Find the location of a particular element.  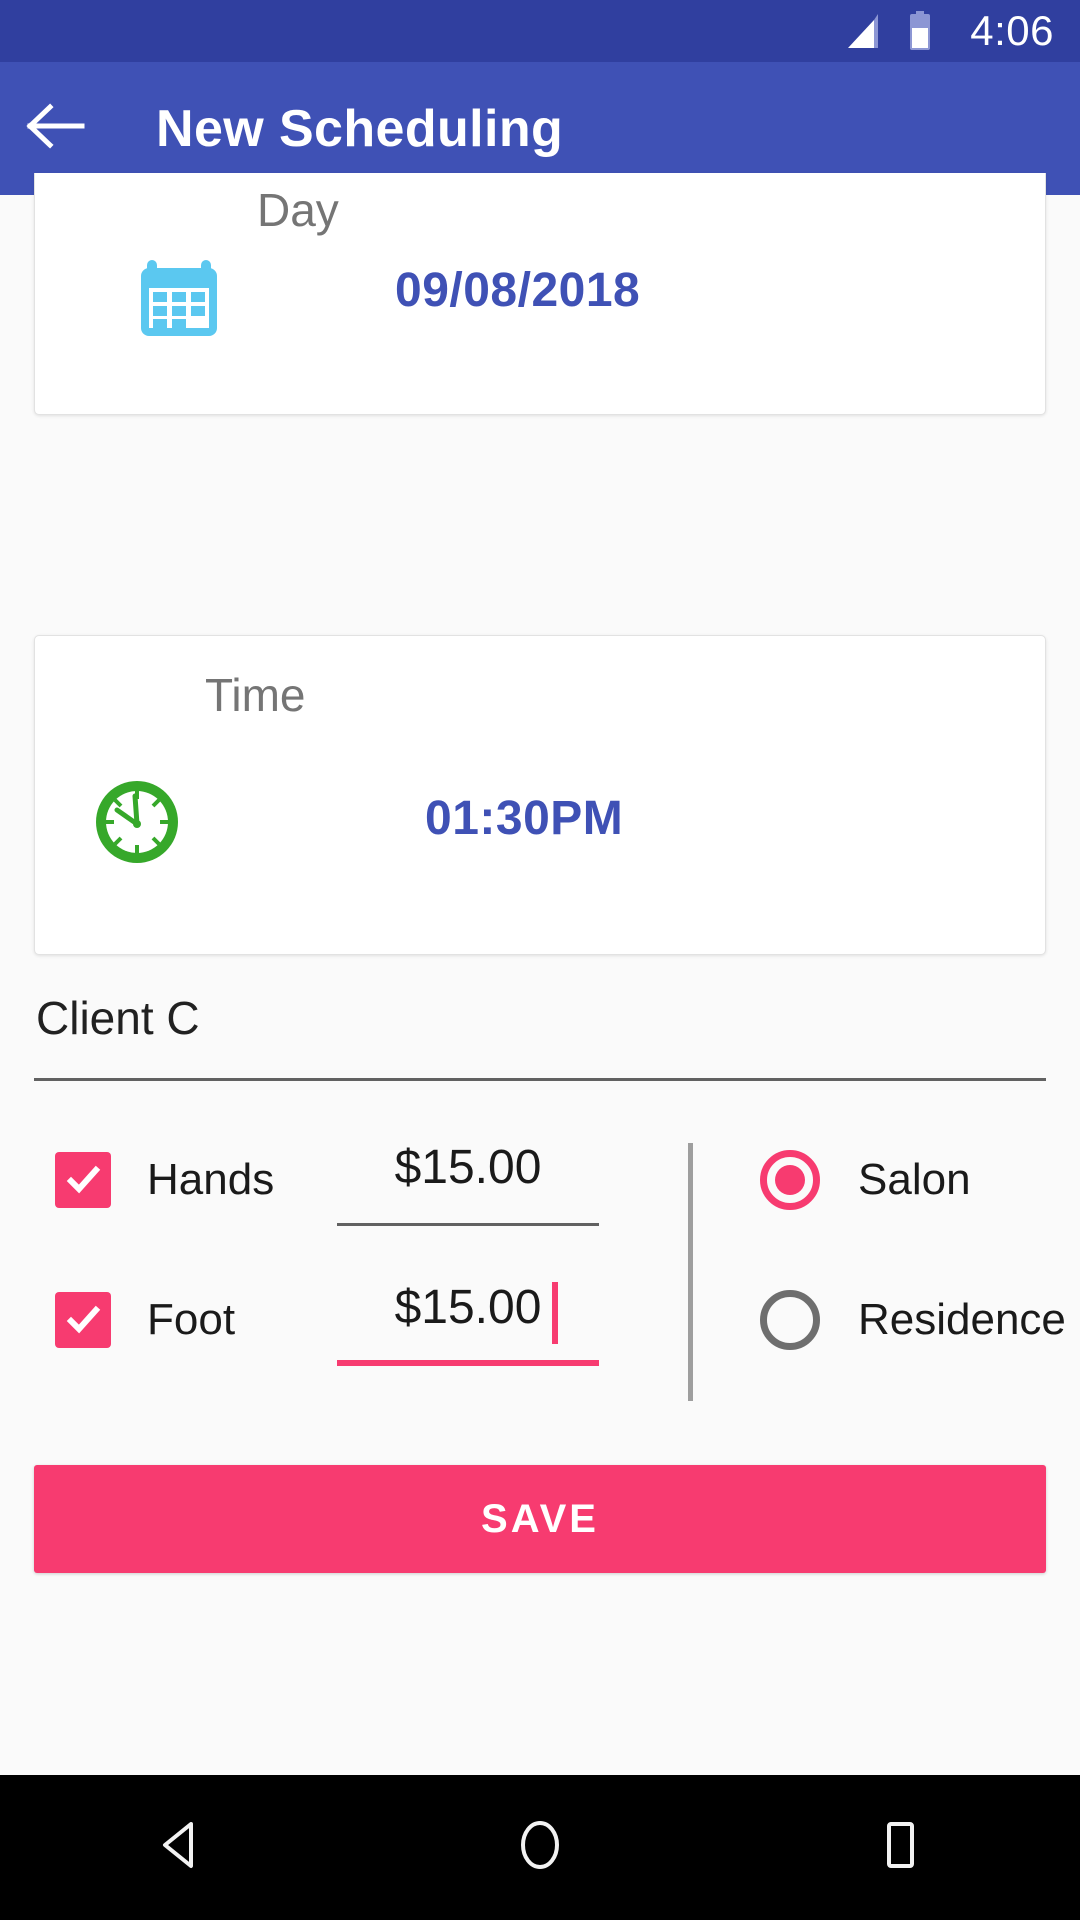

checkbox-foot is located at coordinates (83, 1320).